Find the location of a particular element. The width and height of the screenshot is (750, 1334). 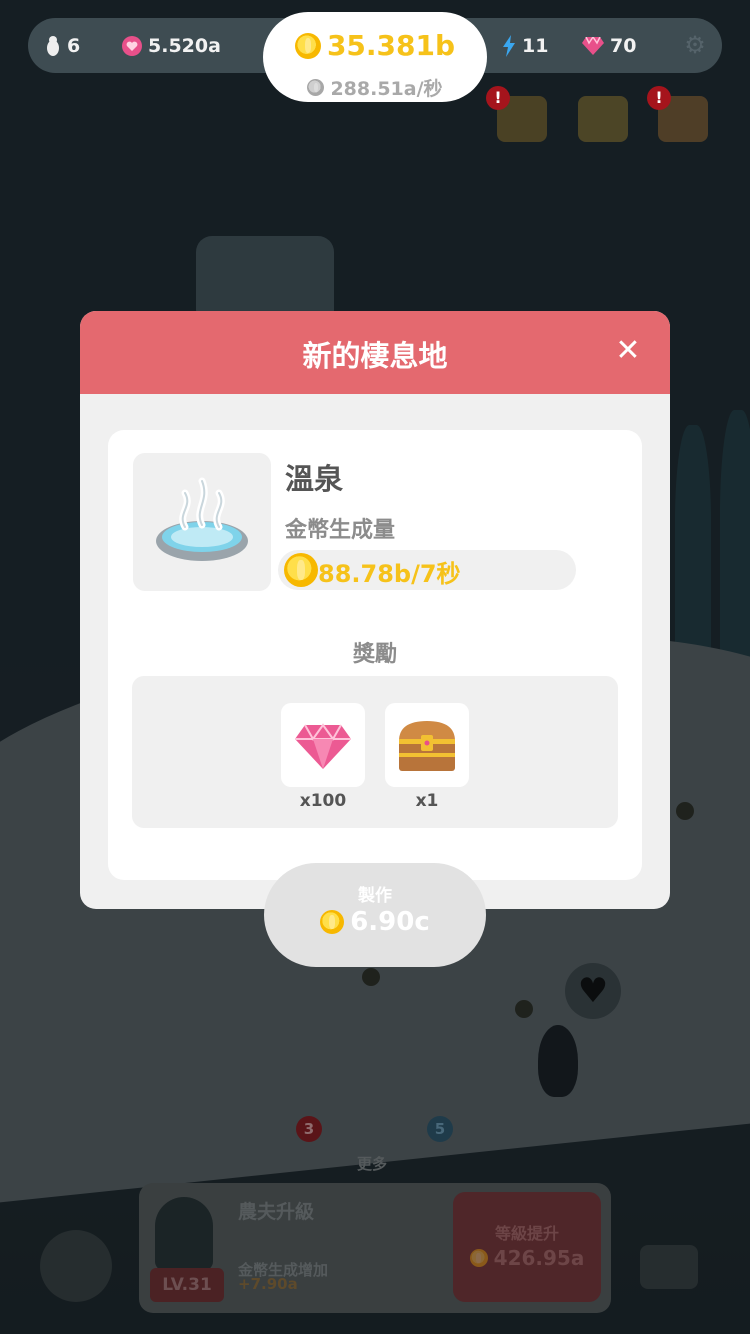

coin-rate: 288.51a/秒 is located at coordinates (375, 87).